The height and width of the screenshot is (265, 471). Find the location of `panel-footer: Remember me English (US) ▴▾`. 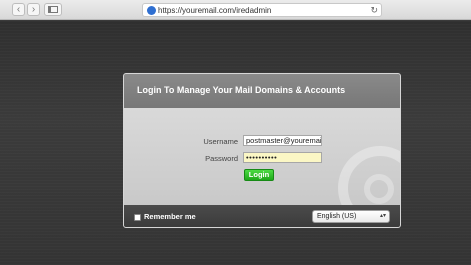

panel-footer: Remember me English (US) ▴▾ is located at coordinates (262, 216).